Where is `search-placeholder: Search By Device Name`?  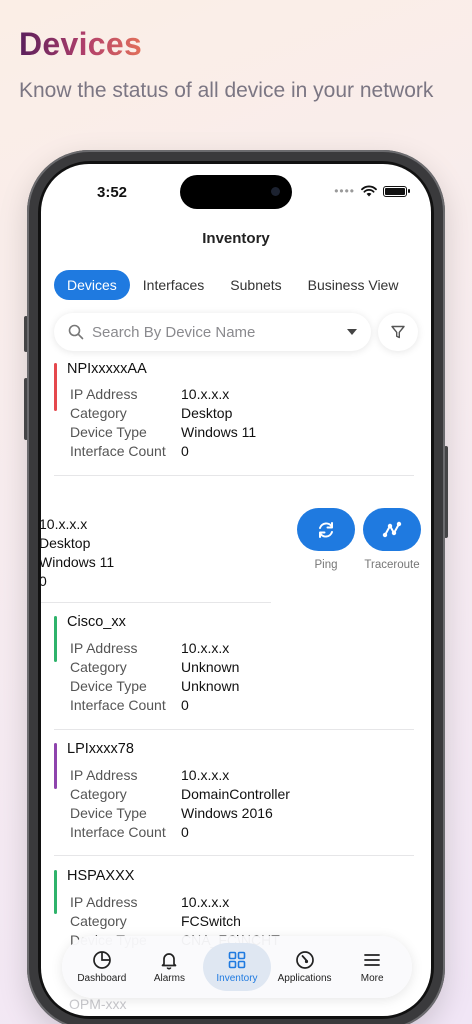
search-placeholder: Search By Device Name is located at coordinates (174, 332).